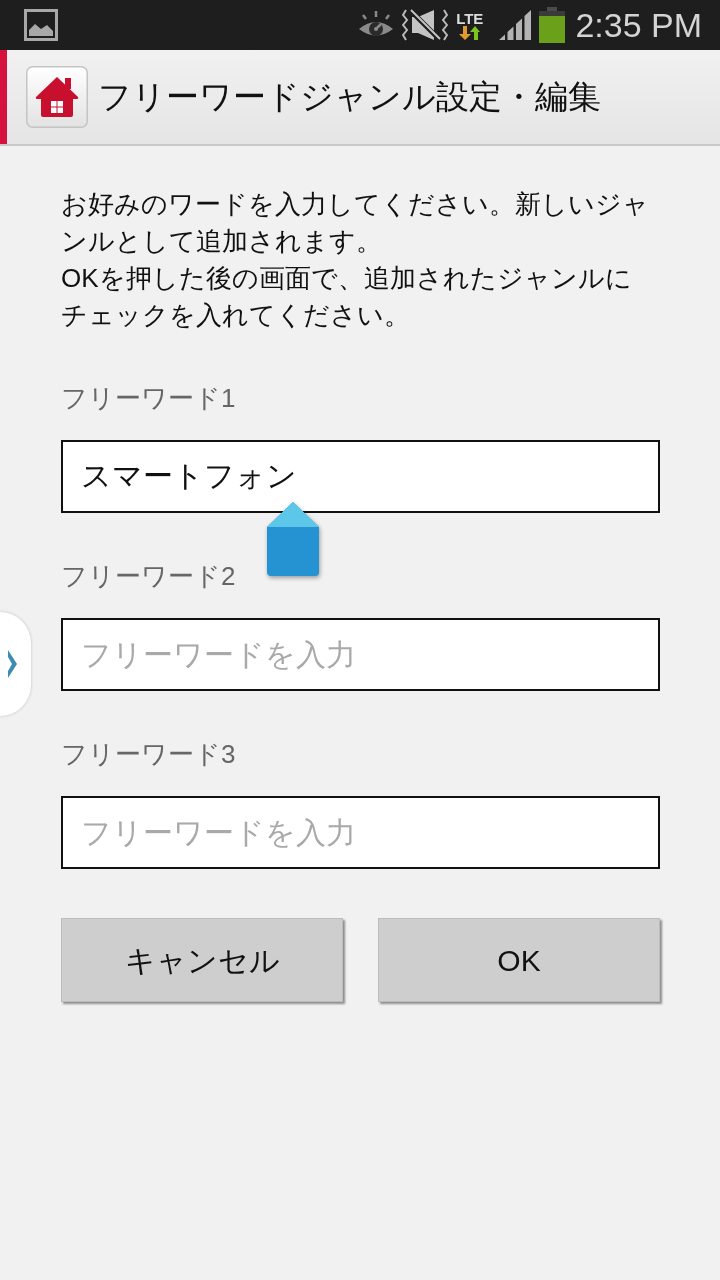 This screenshot has height=1280, width=720. What do you see at coordinates (469, 32) in the screenshot?
I see `data-transfer-arrows-icon` at bounding box center [469, 32].